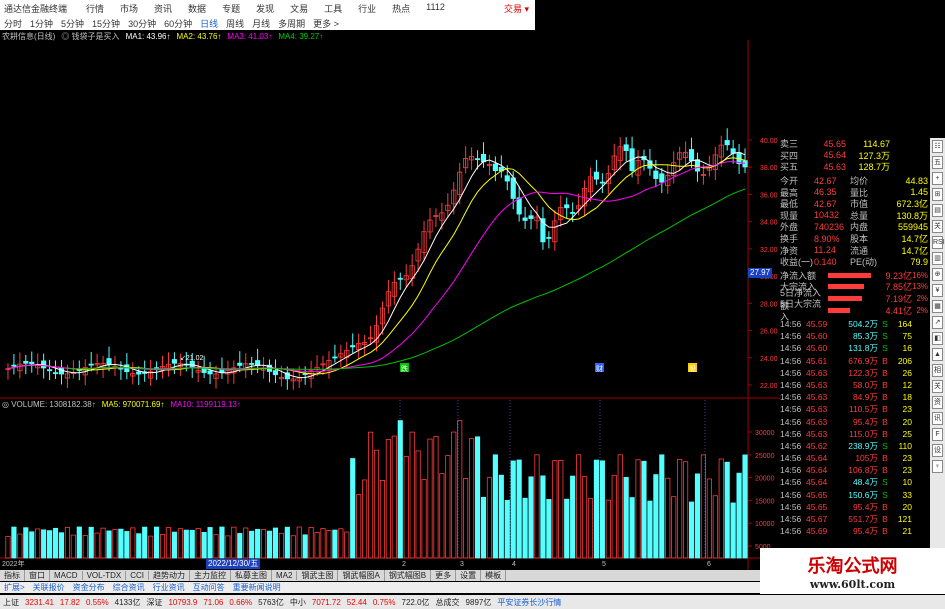 This screenshot has height=609, width=945. What do you see at coordinates (211, 575) in the screenshot?
I see `tab-6: 主力监控` at bounding box center [211, 575].